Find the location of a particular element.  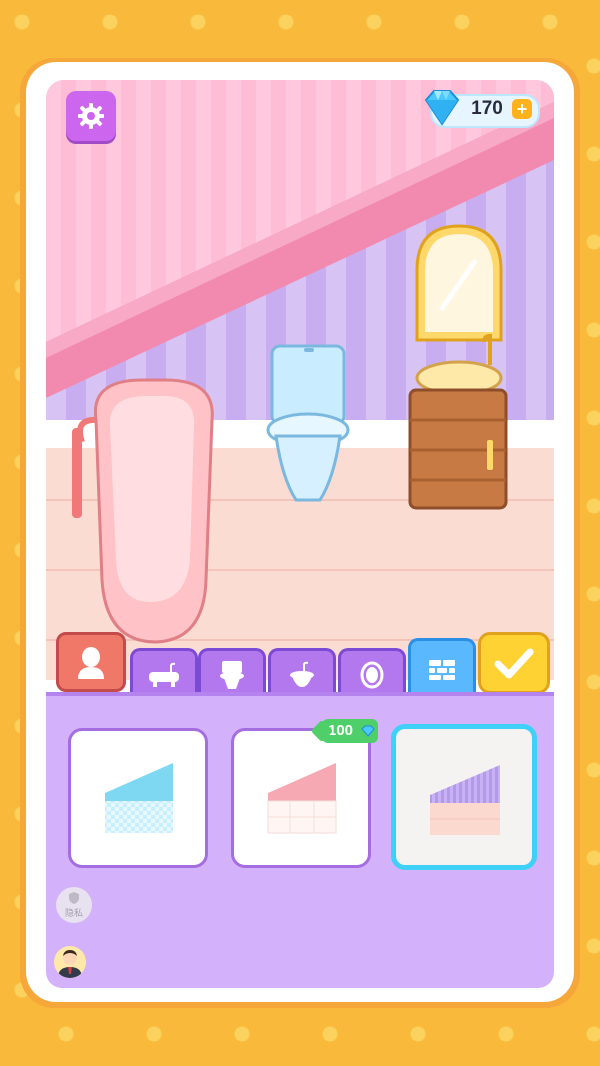

sink-icon is located at coordinates (302, 674).